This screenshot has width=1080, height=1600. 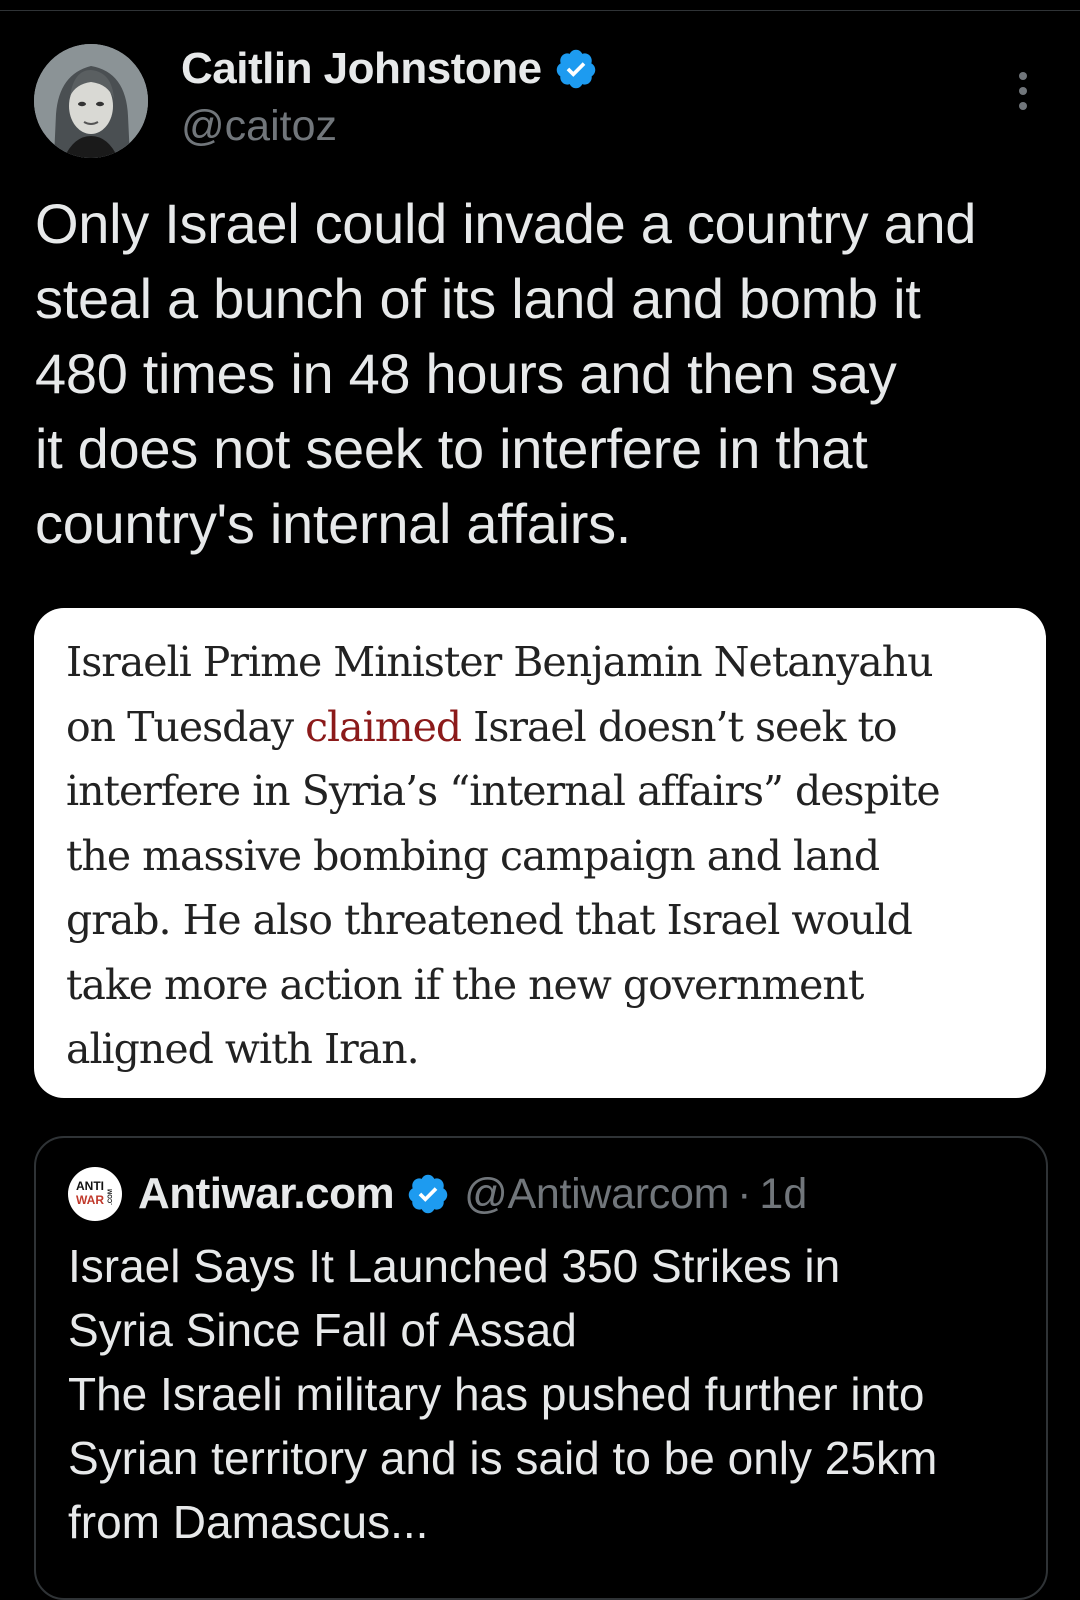 I want to click on excerpt-text: Israel doesn’t seek to, so click(x=679, y=726).